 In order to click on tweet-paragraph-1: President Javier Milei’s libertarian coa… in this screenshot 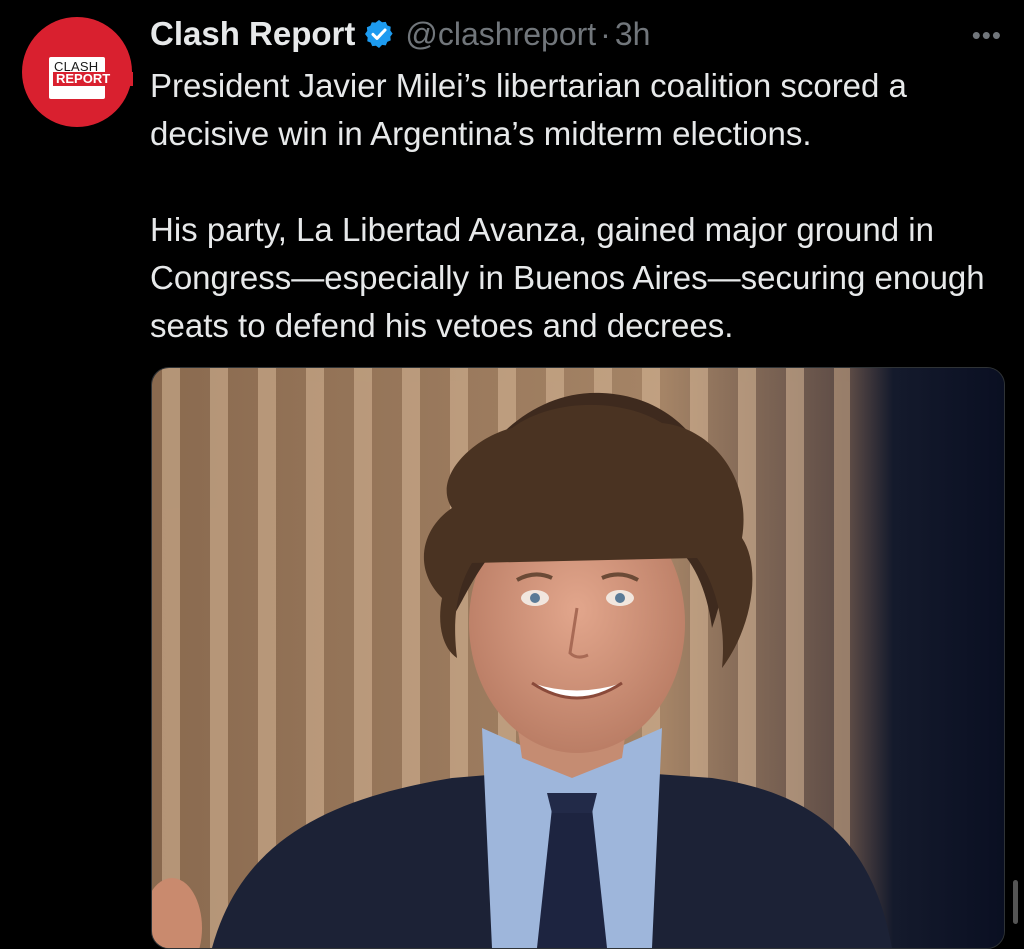, I will do `click(528, 109)`.